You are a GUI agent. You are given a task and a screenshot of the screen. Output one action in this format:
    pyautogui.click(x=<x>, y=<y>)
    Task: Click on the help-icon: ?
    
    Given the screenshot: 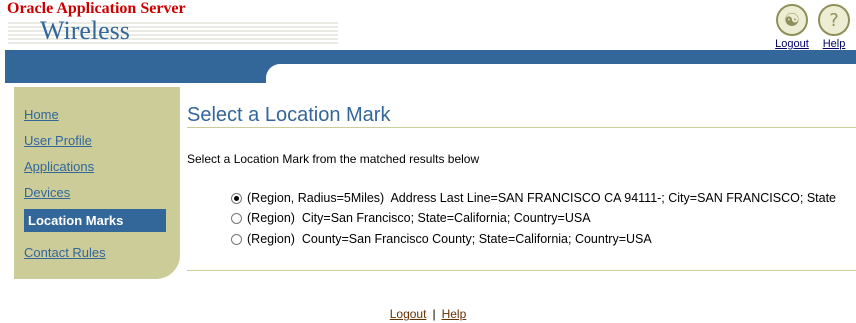 What is the action you would take?
    pyautogui.click(x=834, y=20)
    